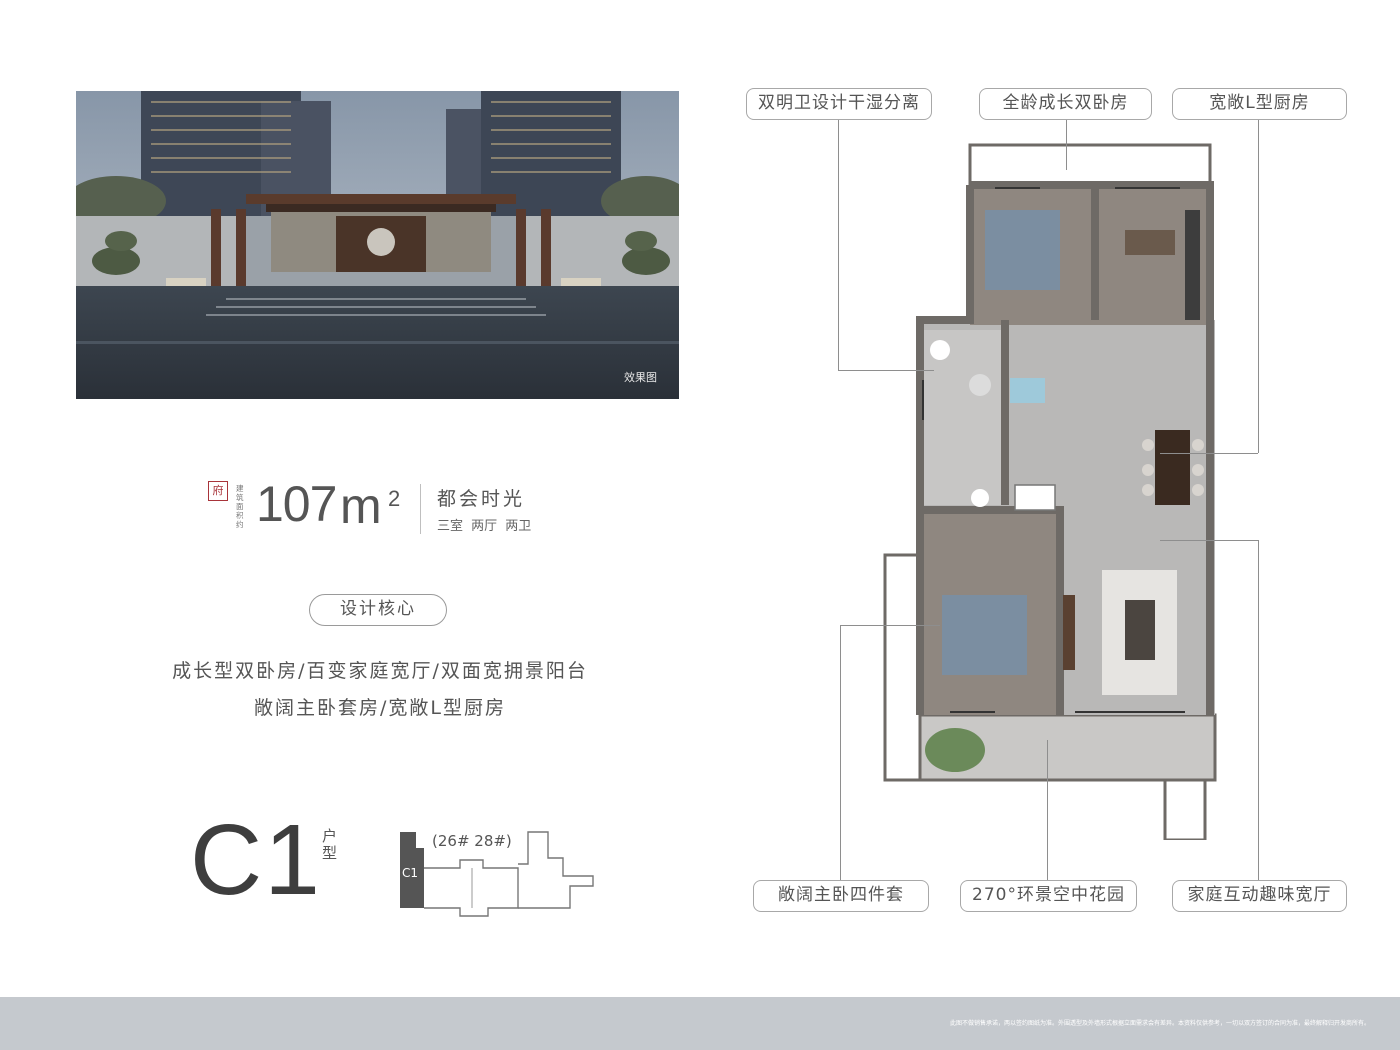  Describe the element at coordinates (840, 752) in the screenshot. I see `callout-leader-4a` at that location.